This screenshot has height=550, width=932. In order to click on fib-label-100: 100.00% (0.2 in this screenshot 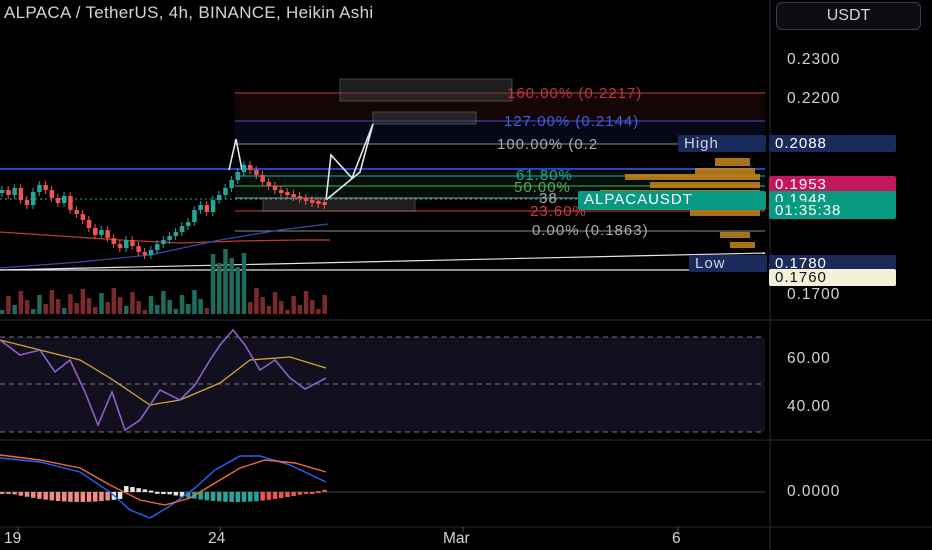, I will do `click(548, 144)`.